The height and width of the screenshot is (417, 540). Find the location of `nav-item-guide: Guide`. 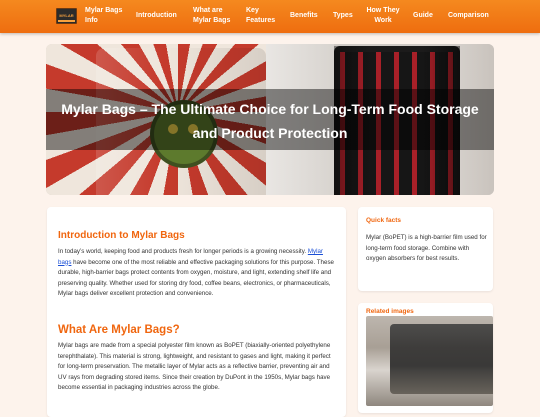

nav-item-guide: Guide is located at coordinates (423, 16).